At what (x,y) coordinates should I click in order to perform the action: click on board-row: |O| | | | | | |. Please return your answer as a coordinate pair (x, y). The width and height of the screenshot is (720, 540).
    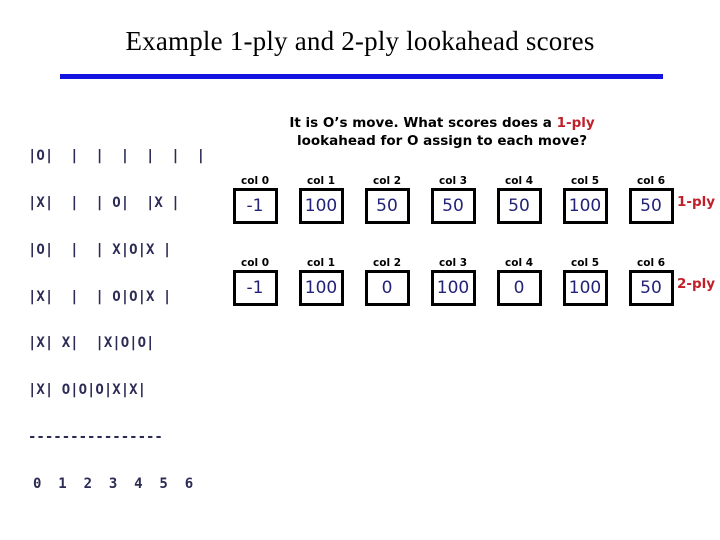
    Looking at the image, I should click on (117, 156).